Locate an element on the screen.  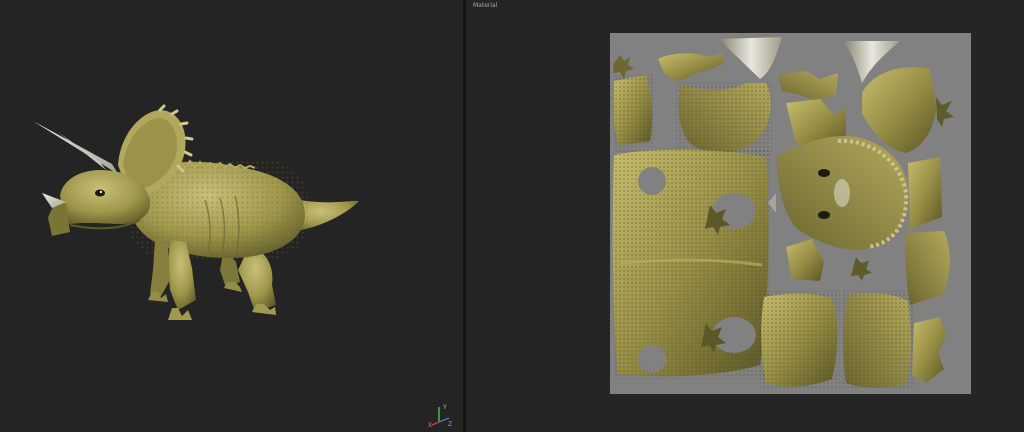
panel-title: Material is located at coordinates (485, 5).